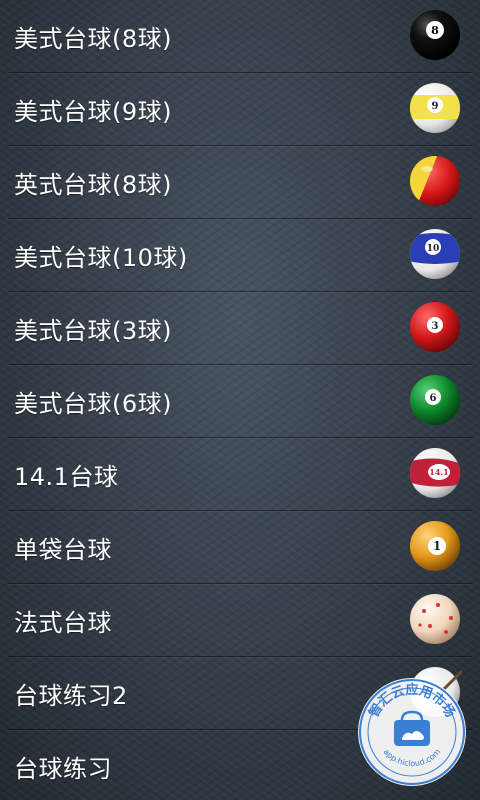 The image size is (480, 800). I want to click on svg-text: 14.1, so click(438, 472).